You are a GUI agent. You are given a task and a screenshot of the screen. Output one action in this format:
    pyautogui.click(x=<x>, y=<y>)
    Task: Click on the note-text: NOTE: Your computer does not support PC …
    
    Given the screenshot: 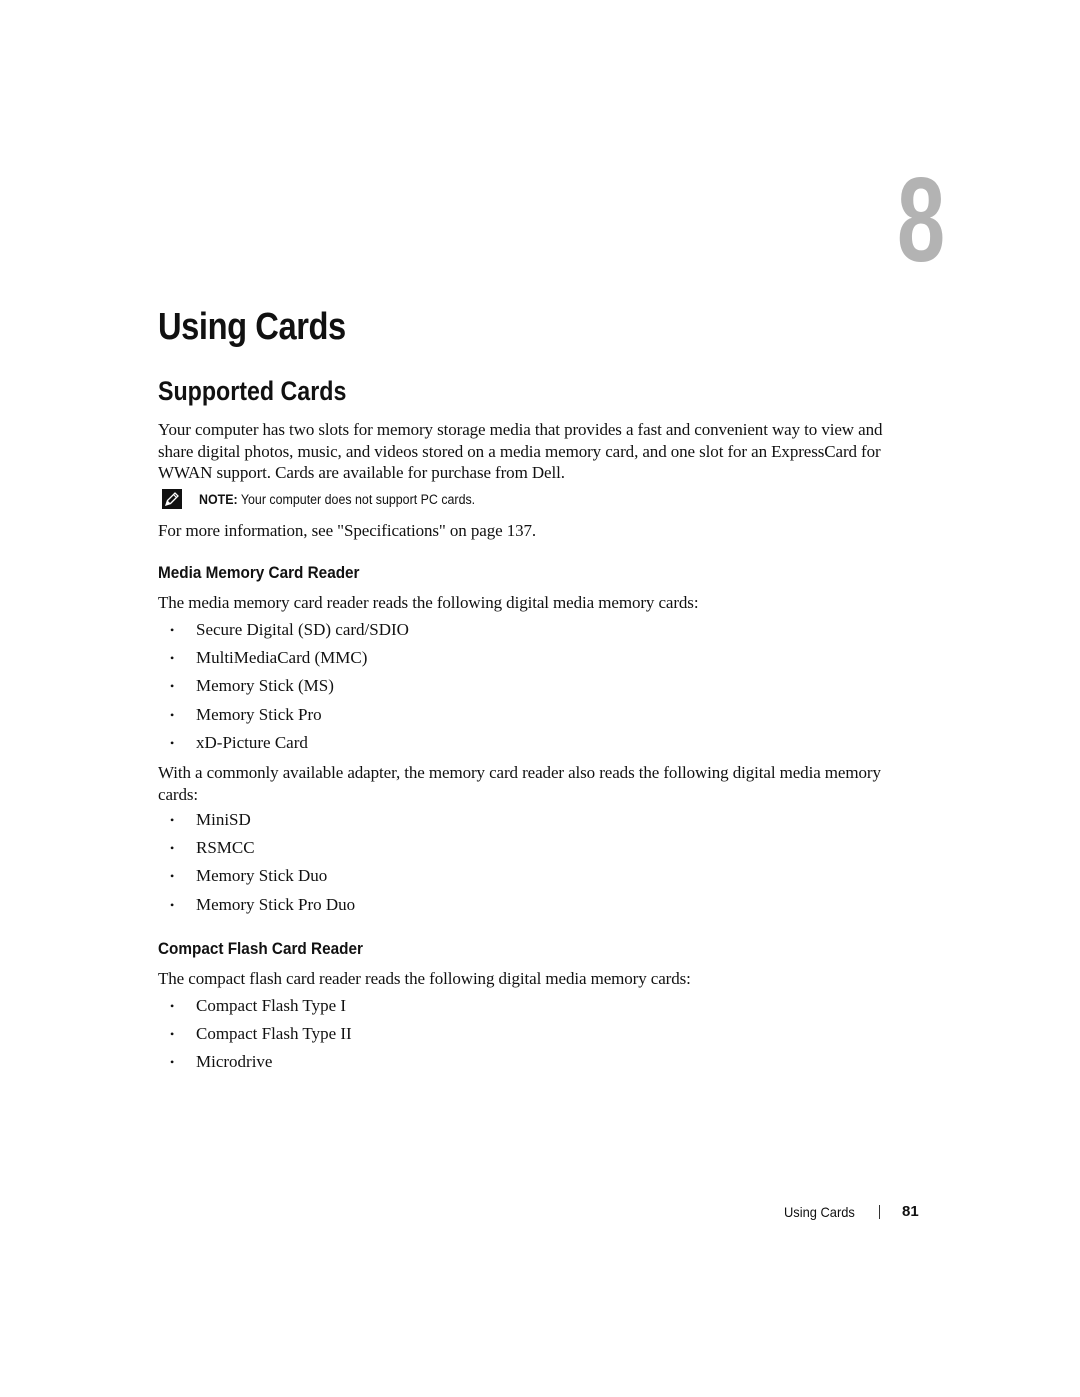 What is the action you would take?
    pyautogui.click(x=337, y=499)
    